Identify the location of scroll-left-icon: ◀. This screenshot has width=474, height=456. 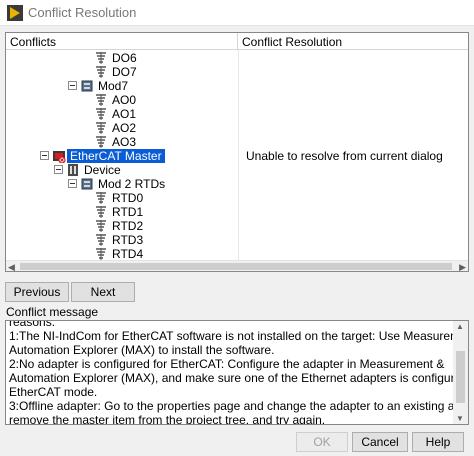
(11, 266).